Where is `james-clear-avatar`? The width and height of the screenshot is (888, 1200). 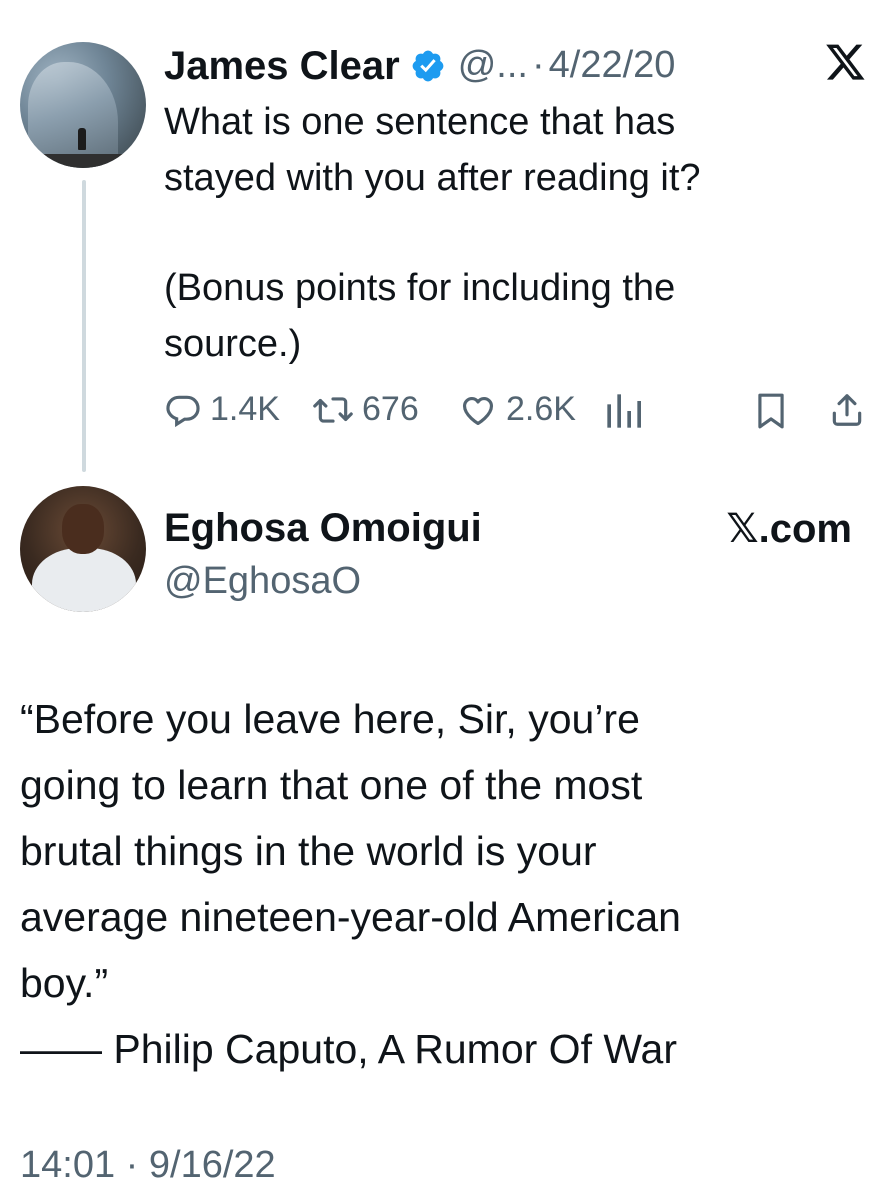 james-clear-avatar is located at coordinates (83, 105).